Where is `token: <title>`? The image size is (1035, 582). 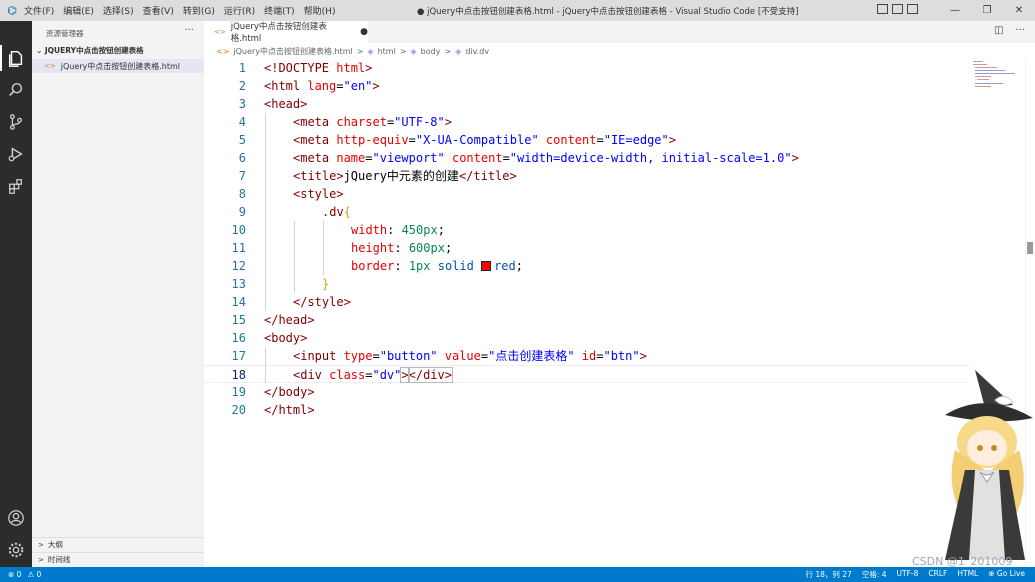
token: <title> is located at coordinates (318, 176).